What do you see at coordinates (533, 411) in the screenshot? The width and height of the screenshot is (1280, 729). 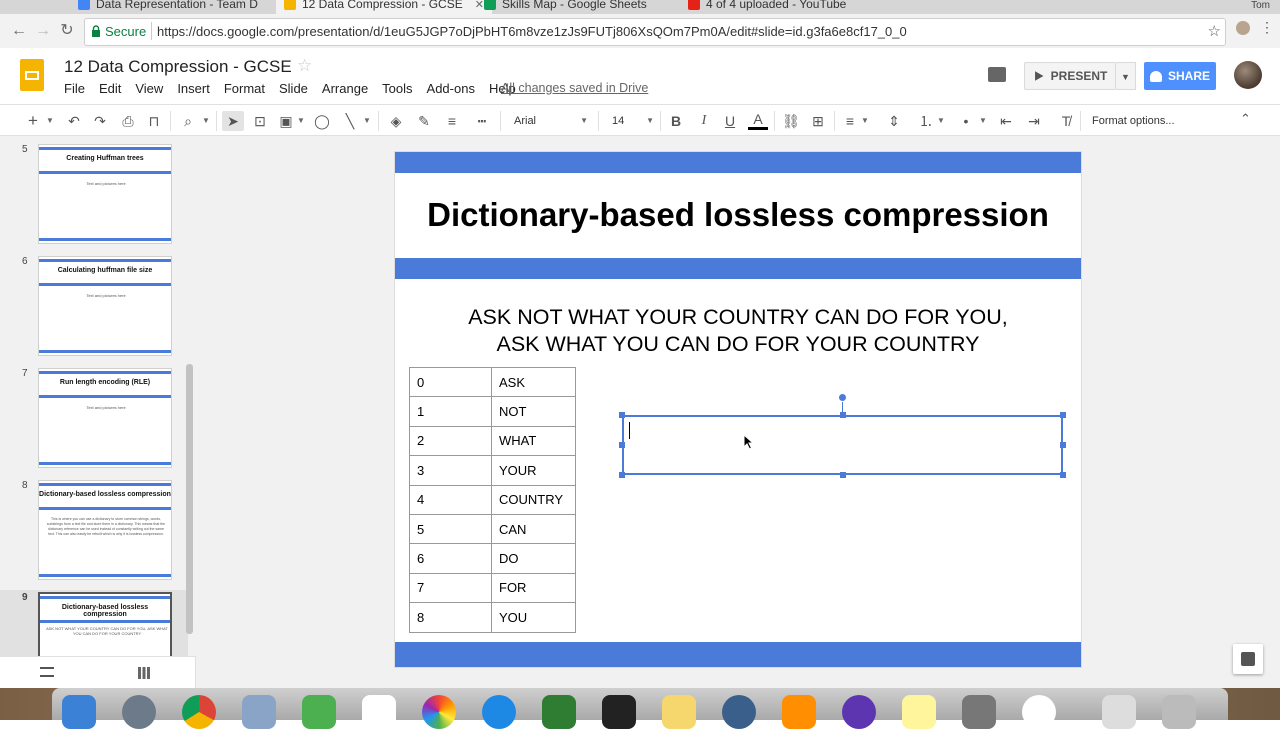 I see `table-cell-word: NOT` at bounding box center [533, 411].